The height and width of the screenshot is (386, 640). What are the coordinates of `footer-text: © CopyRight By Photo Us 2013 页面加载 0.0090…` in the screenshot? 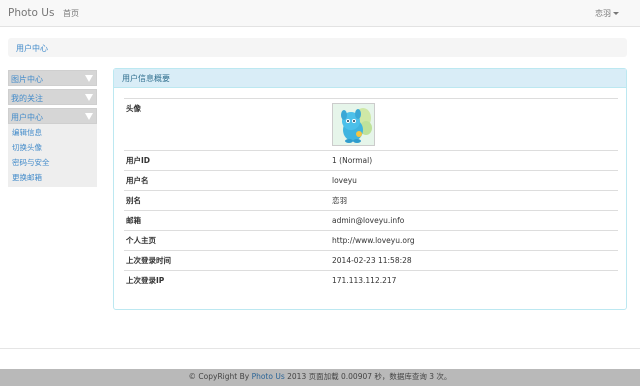 It's located at (320, 376).